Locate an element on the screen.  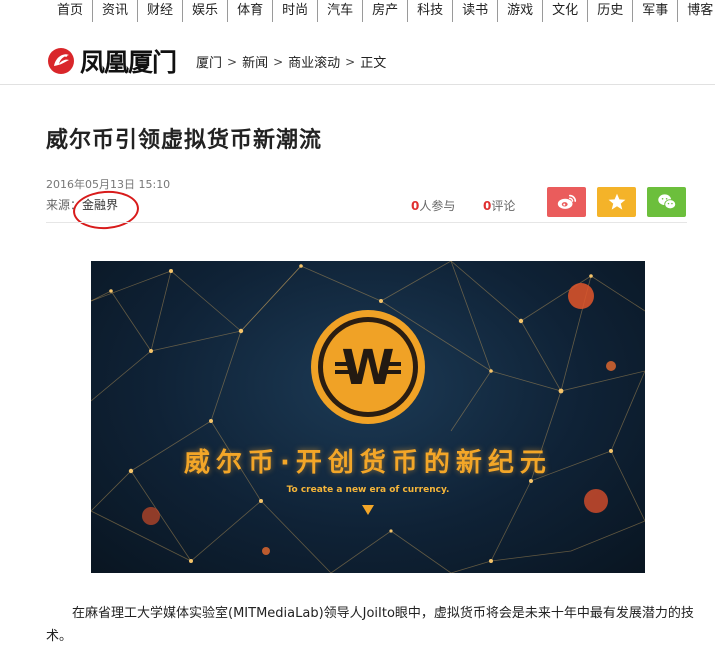
comments-label: 评论 is located at coordinates (503, 206).